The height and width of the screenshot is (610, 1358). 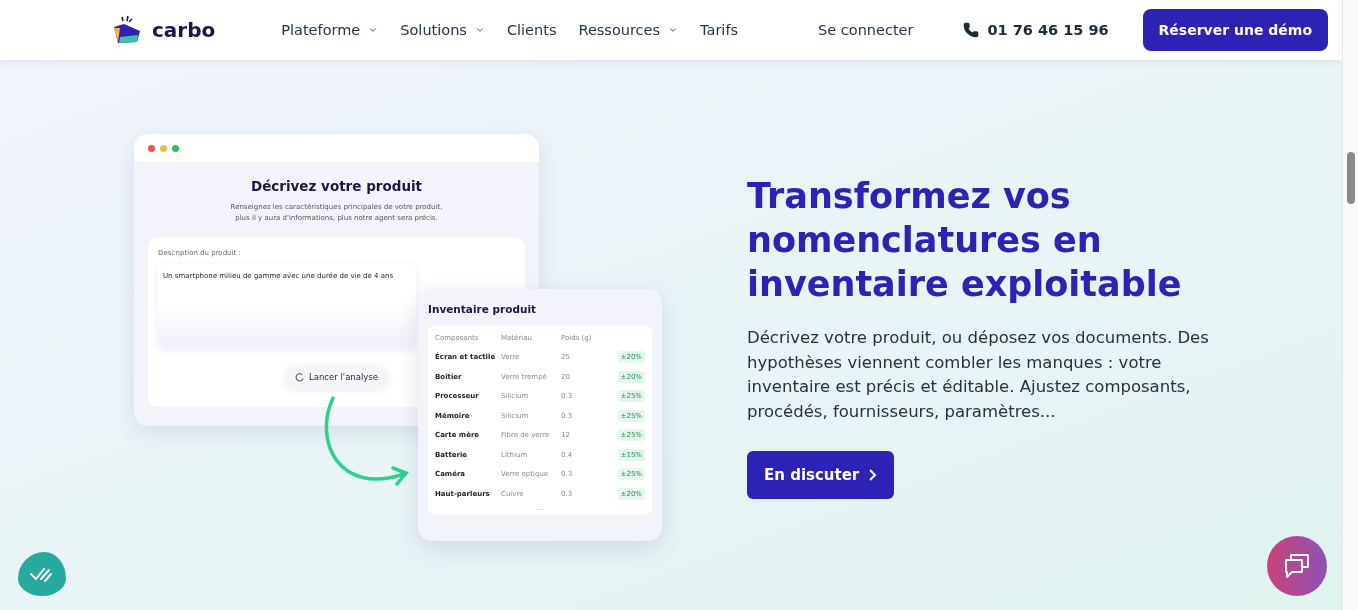 I want to click on scrollbar, so click(x=1350, y=305).